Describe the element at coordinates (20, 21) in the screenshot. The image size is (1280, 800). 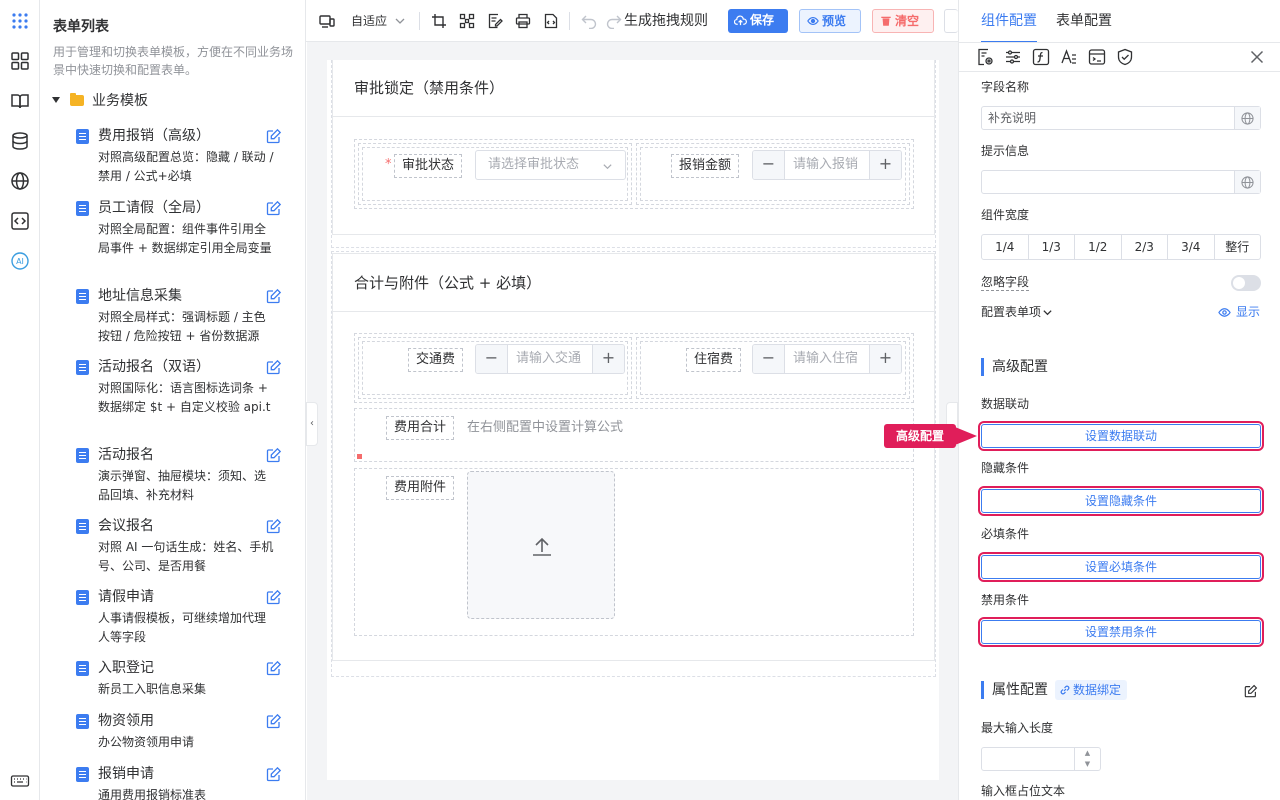
I see `apps-grid-icon` at that location.